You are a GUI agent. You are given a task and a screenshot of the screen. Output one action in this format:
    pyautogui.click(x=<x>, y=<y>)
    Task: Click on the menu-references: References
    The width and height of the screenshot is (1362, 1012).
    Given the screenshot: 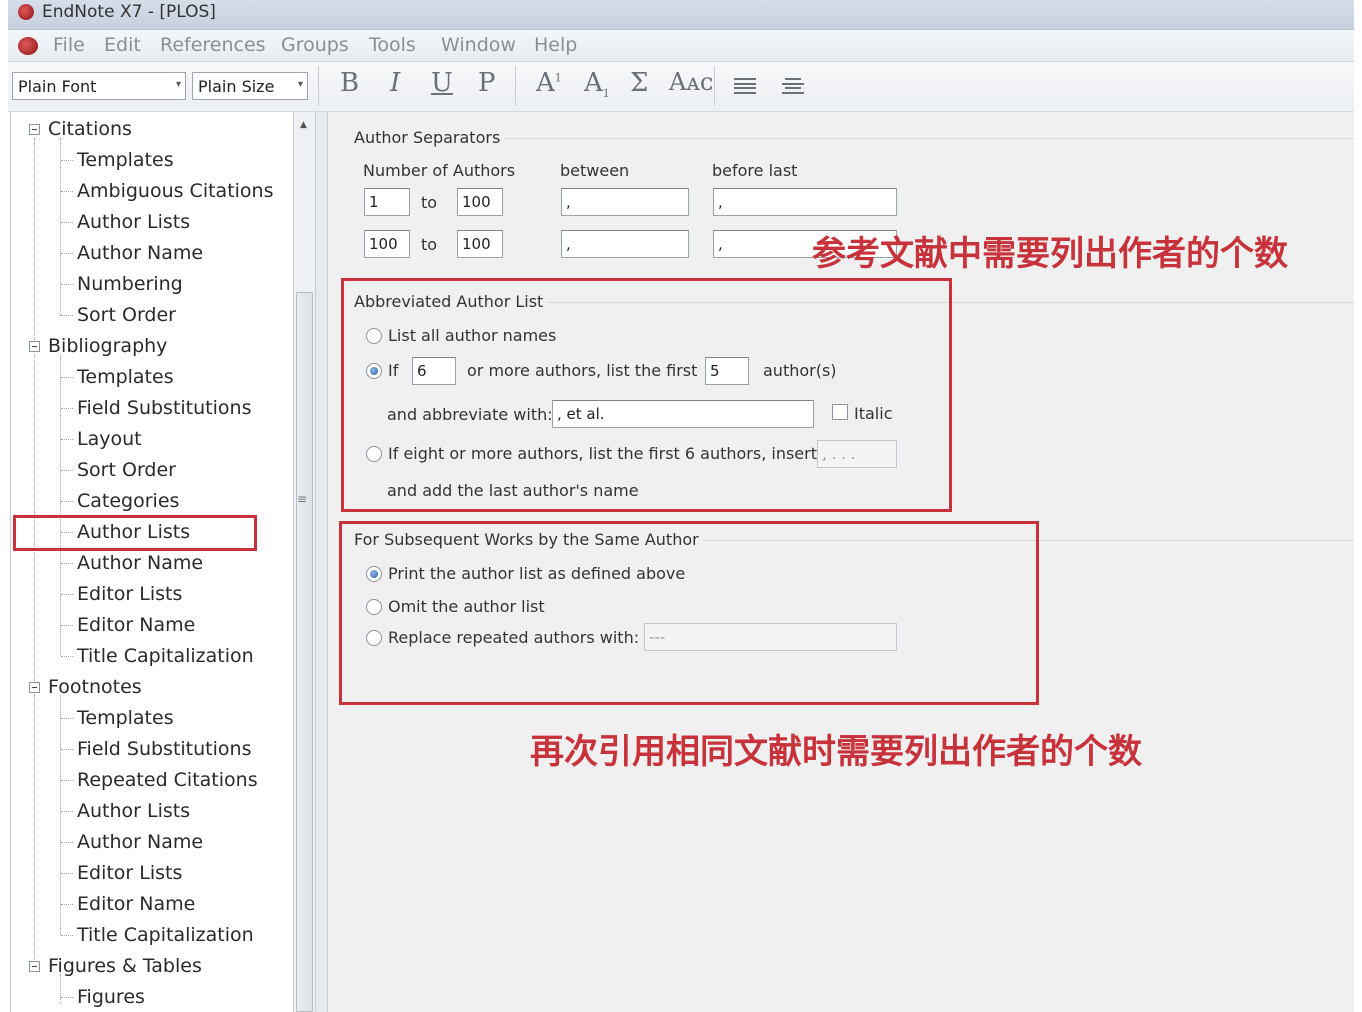 What is the action you would take?
    pyautogui.click(x=213, y=45)
    